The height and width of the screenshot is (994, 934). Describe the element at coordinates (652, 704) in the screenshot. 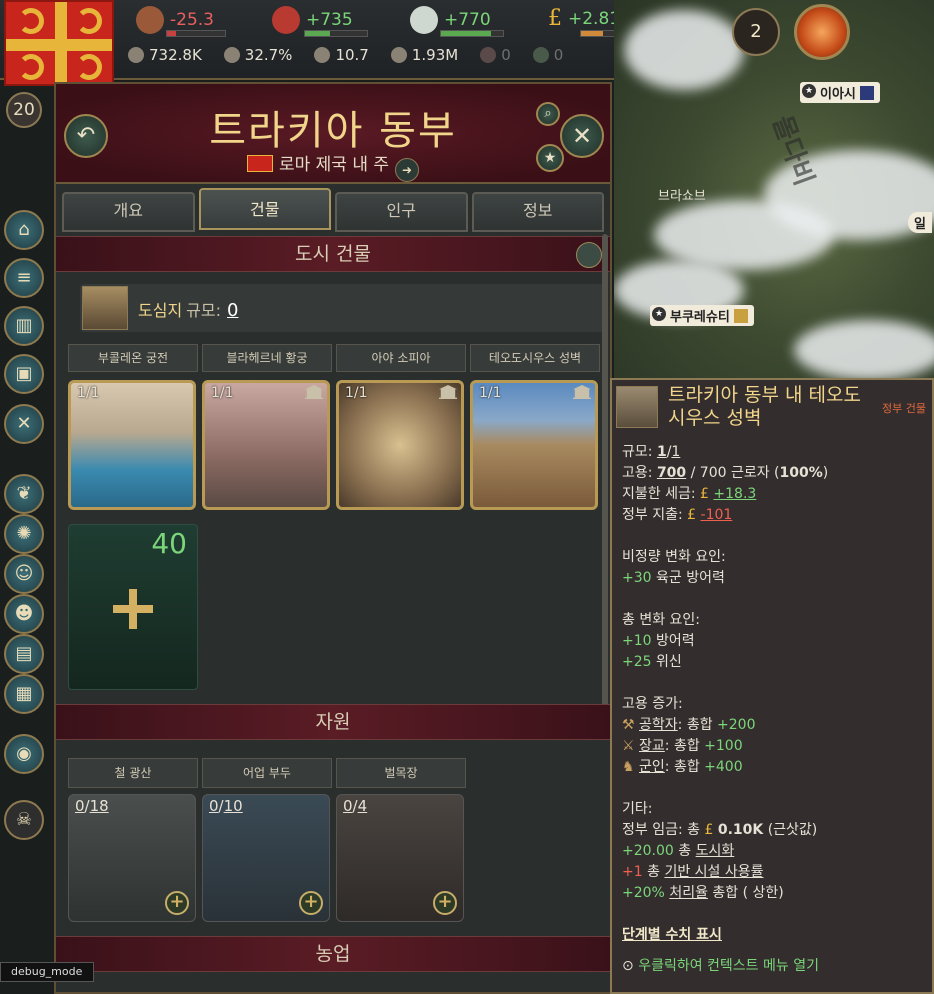

I see `tt-emp-title: 고용 증가:` at that location.